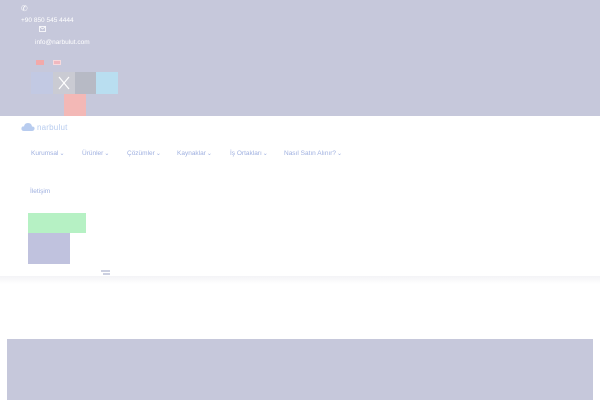 This screenshot has width=600, height=400. I want to click on nav-item-label: Ürünler, so click(93, 153).